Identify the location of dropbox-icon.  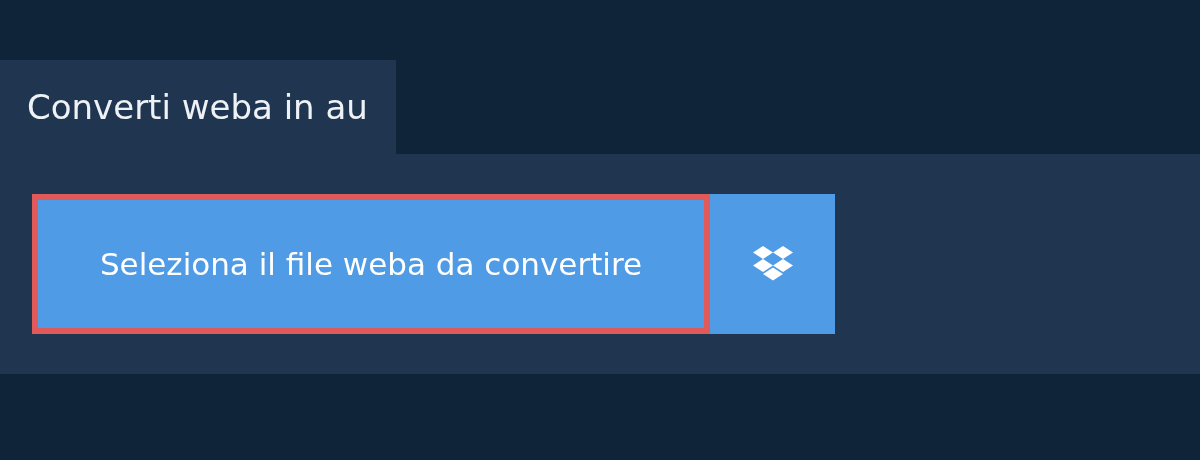
(772, 264).